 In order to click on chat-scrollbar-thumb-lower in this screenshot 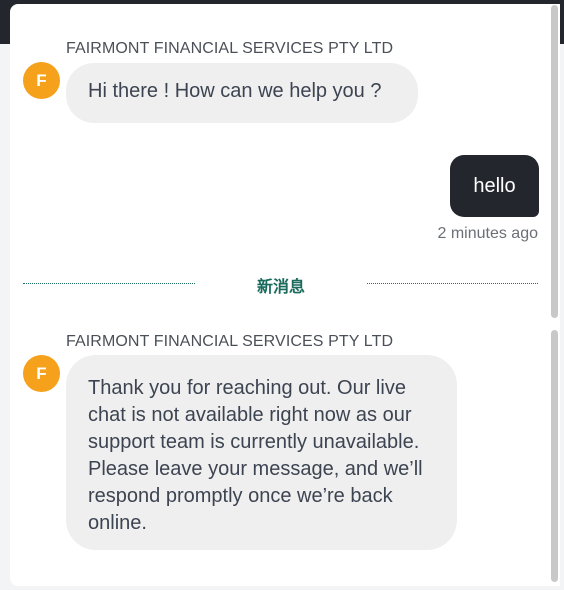, I will do `click(554, 456)`.